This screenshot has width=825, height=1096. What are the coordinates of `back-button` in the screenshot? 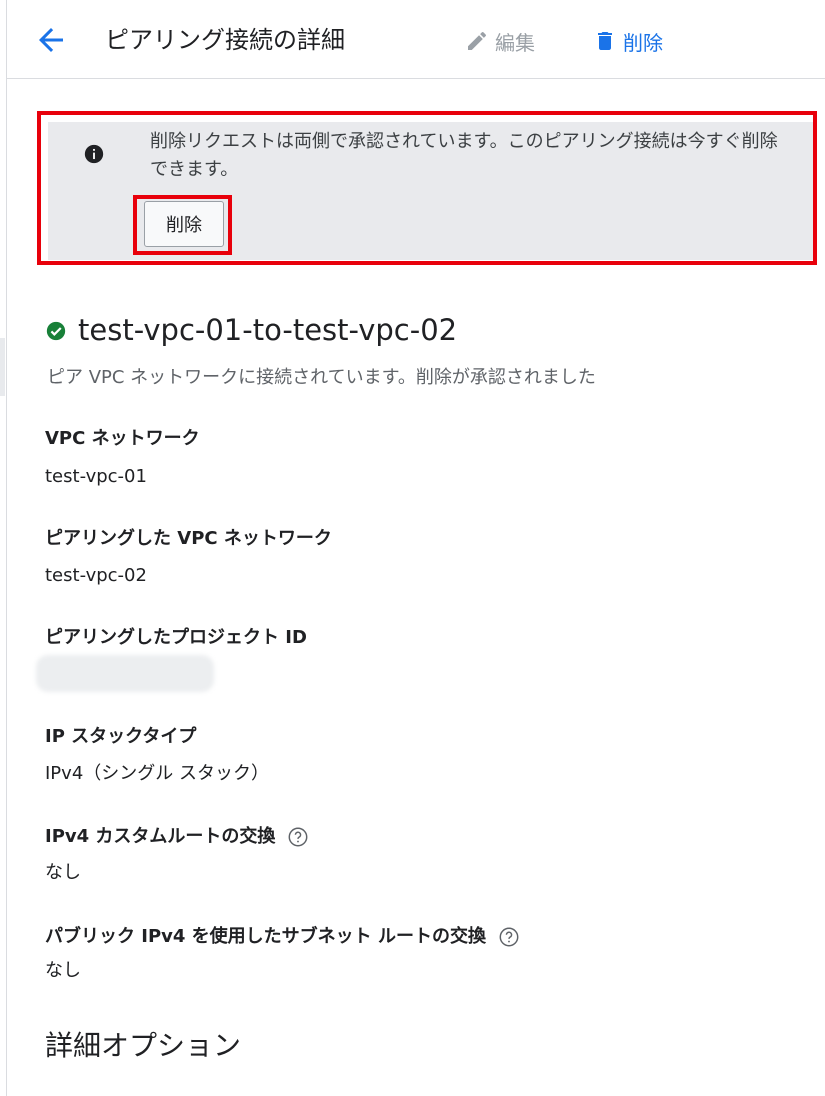 It's located at (51, 40).